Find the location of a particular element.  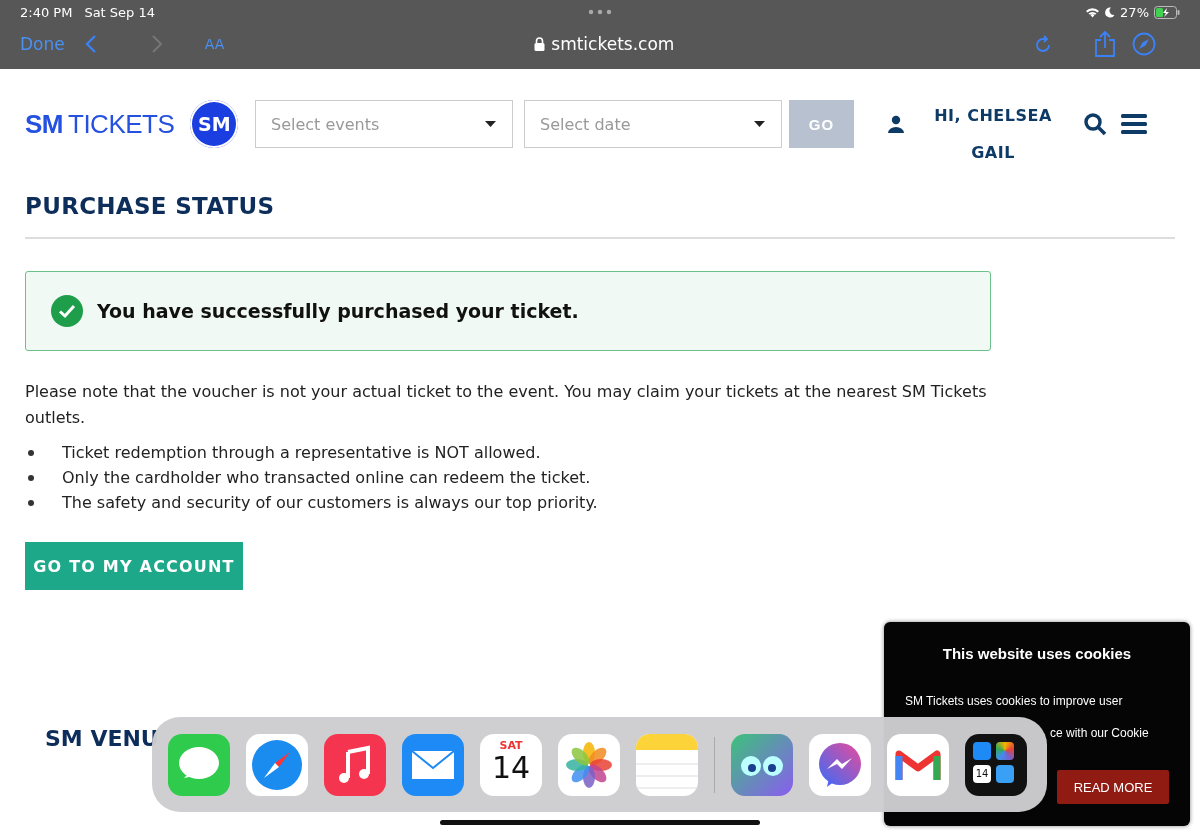

section-heading: SM VENU is located at coordinates (102, 738).